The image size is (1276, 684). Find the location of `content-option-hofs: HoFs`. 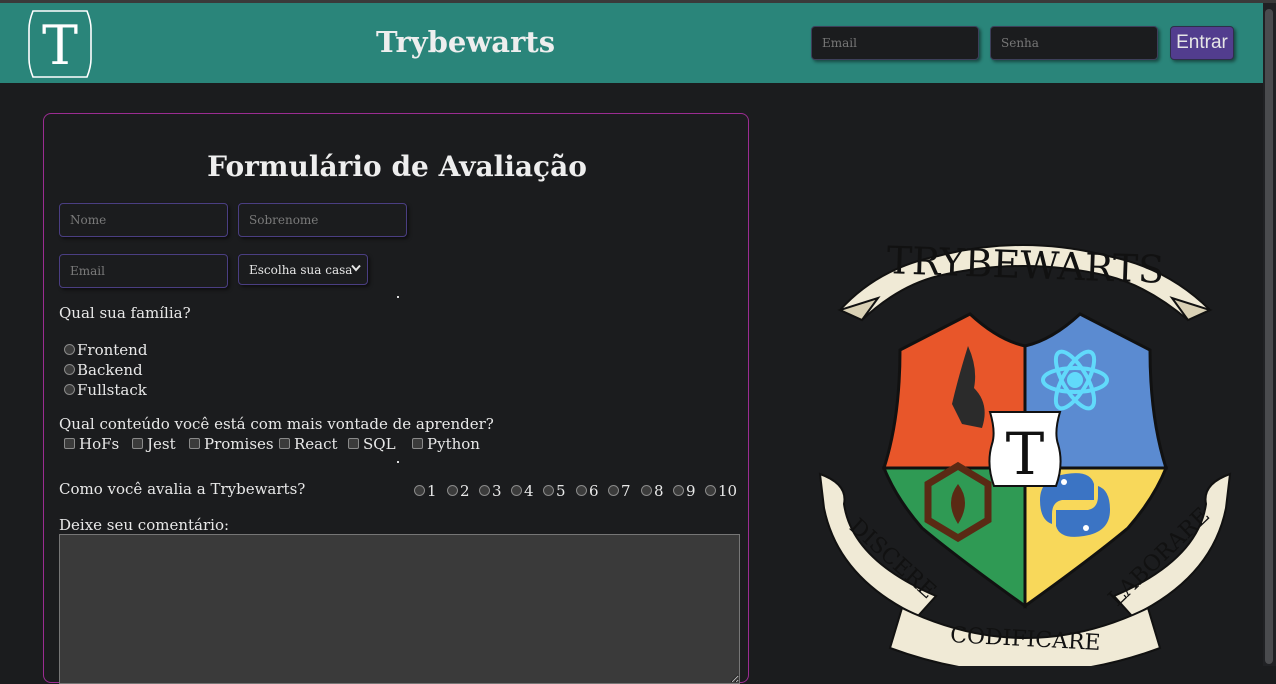

content-option-hofs: HoFs is located at coordinates (91, 444).